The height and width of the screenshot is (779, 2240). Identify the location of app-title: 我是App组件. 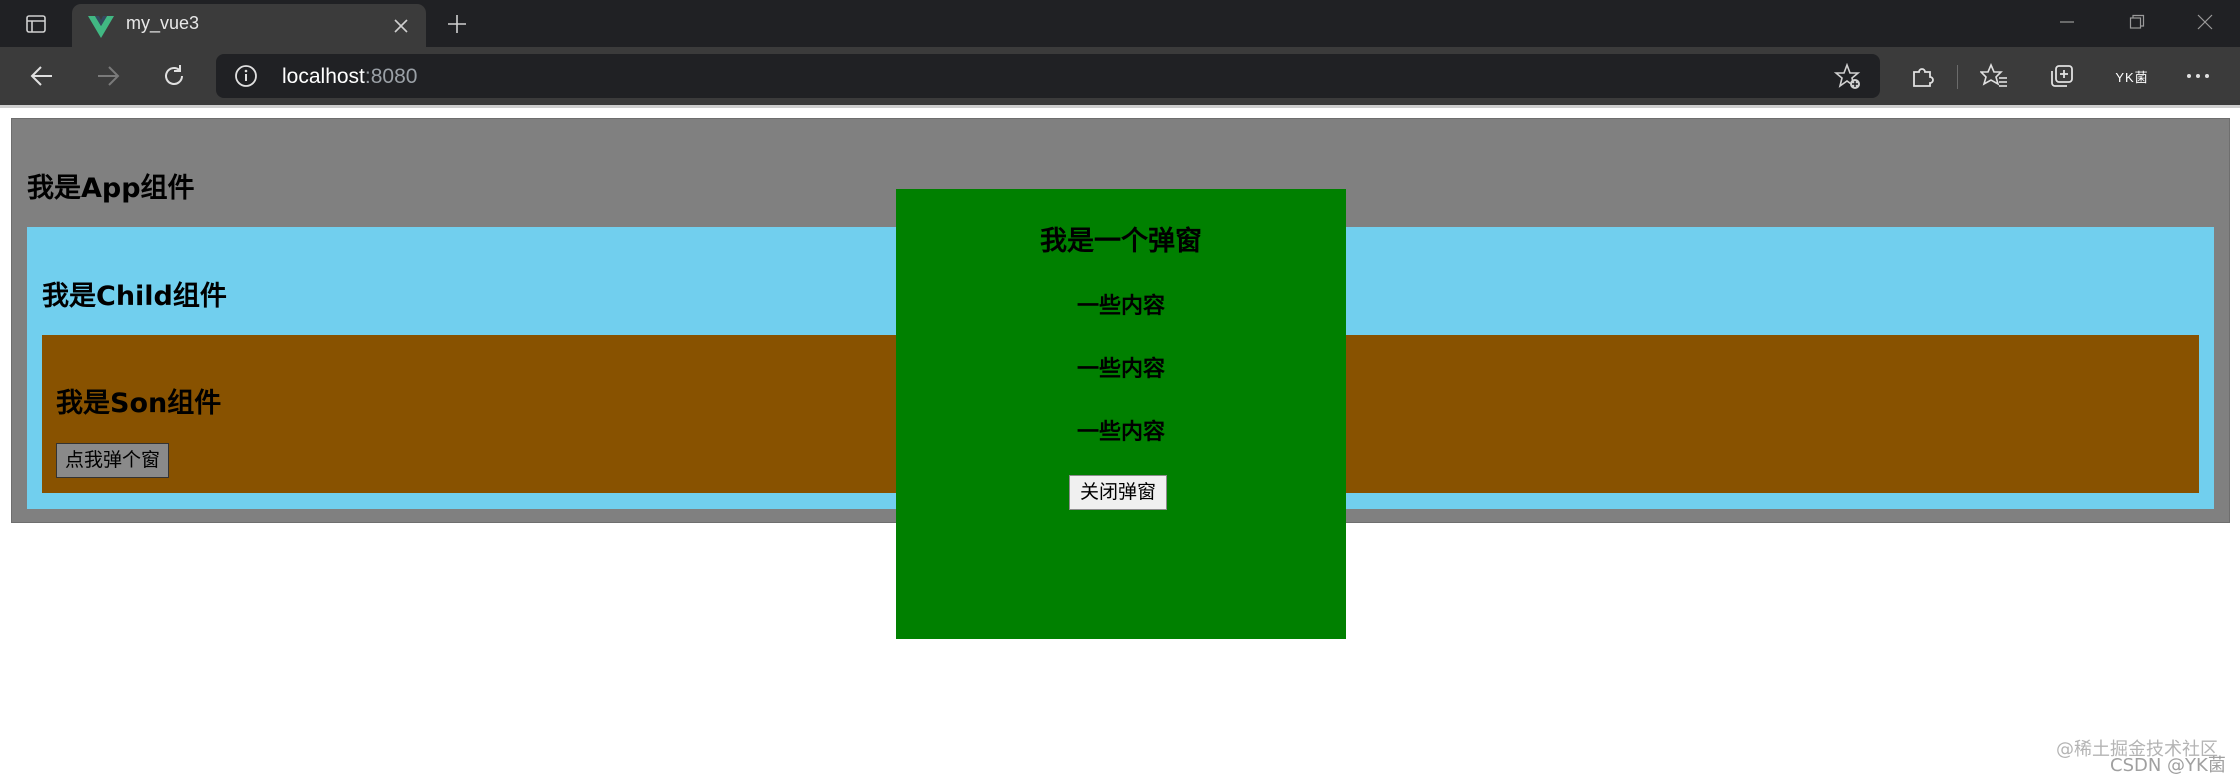
(111, 188).